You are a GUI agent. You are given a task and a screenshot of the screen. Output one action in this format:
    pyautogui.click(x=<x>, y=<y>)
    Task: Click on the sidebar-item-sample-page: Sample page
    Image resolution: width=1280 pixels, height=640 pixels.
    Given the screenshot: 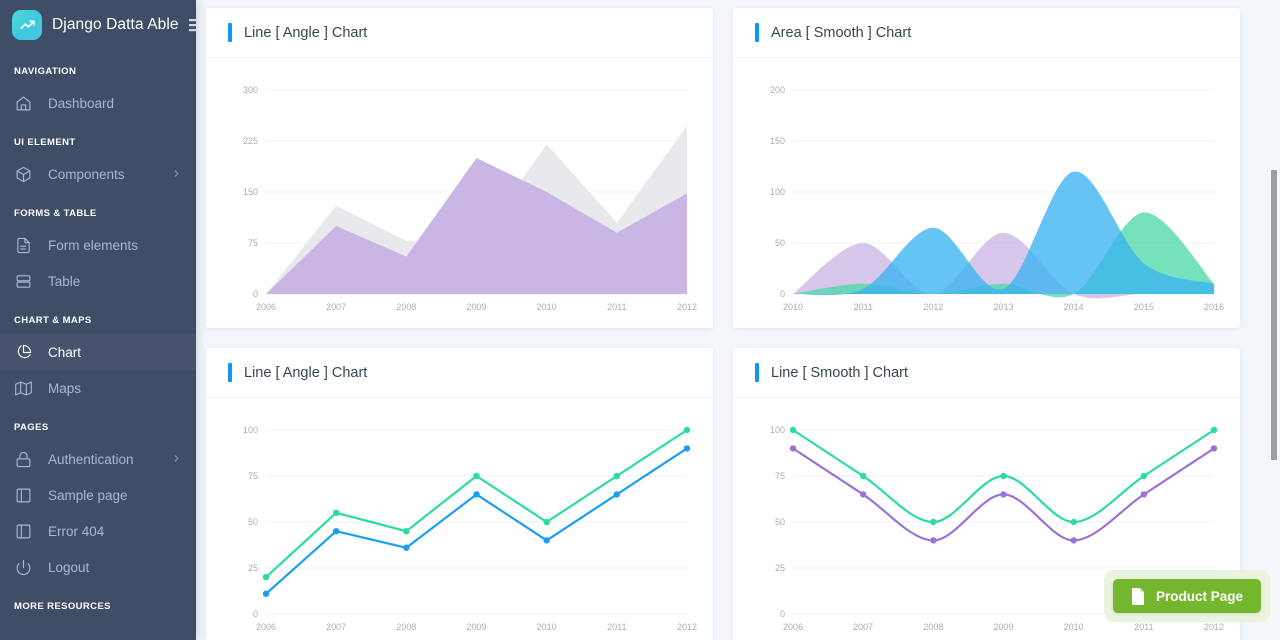 What is the action you would take?
    pyautogui.click(x=98, y=495)
    